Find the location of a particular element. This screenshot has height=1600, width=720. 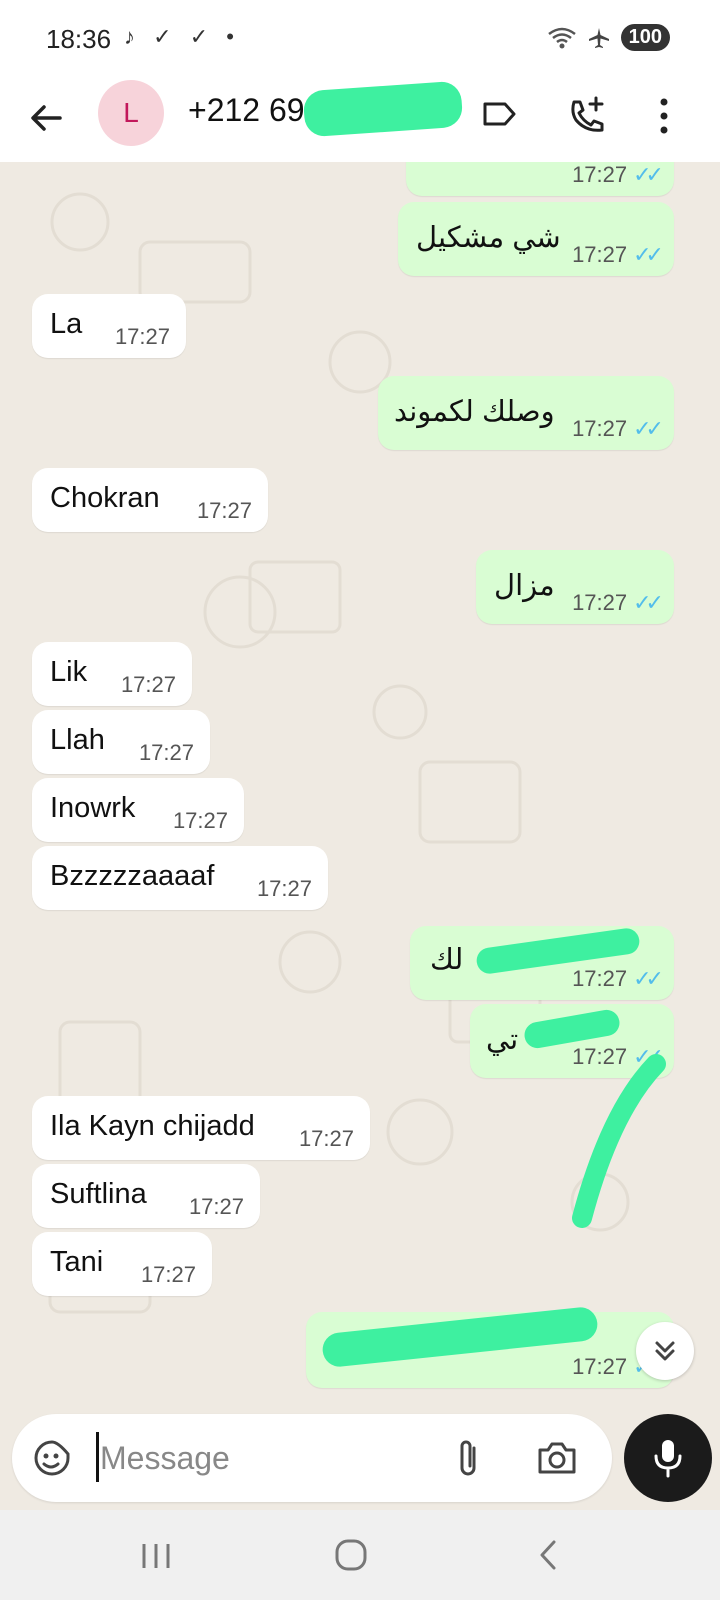

avatar-letter: L is located at coordinates (131, 112).